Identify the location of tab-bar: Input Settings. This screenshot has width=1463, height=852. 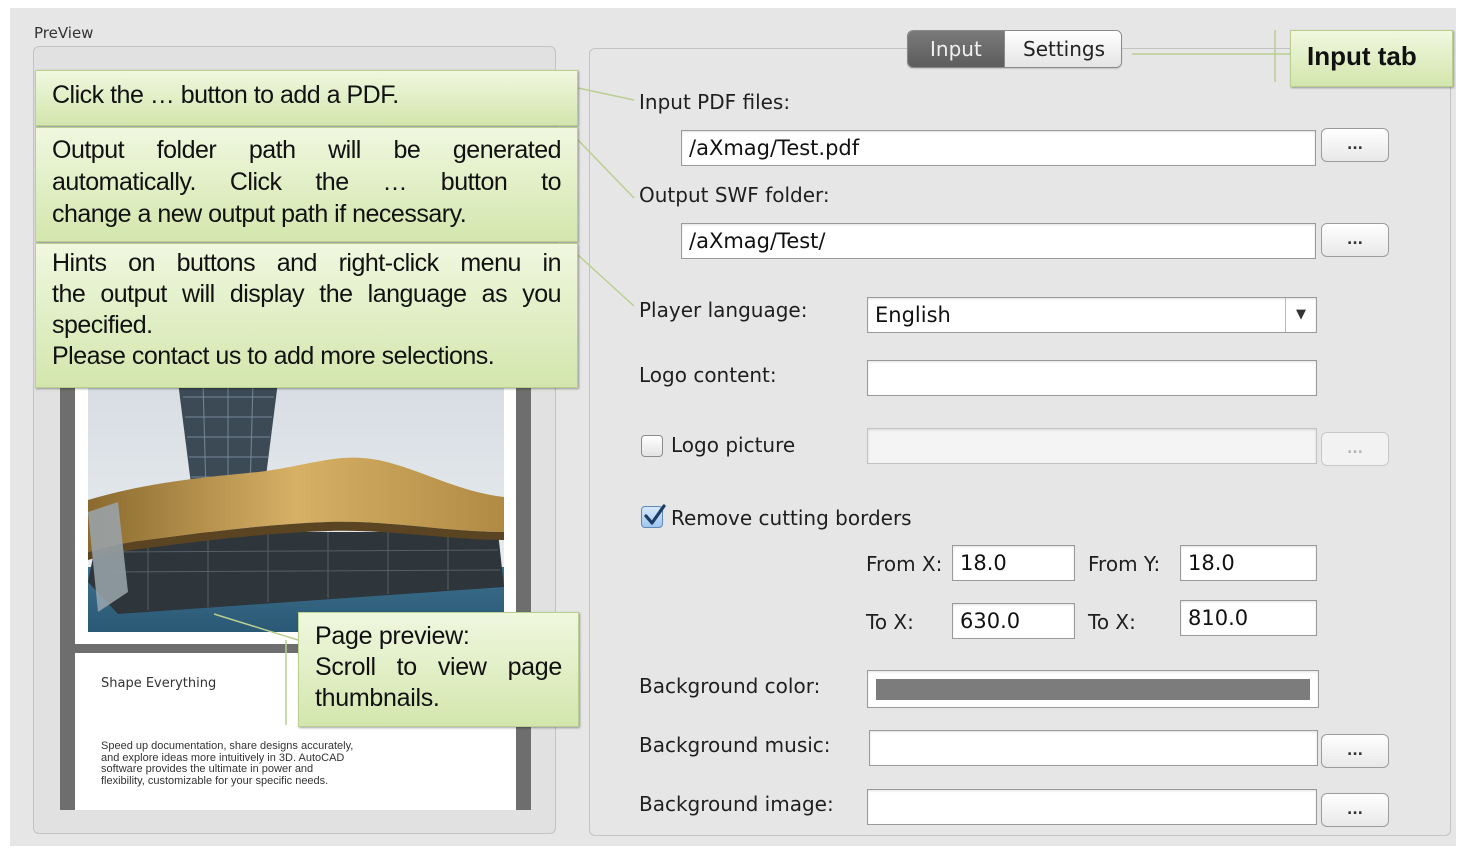
(1014, 49).